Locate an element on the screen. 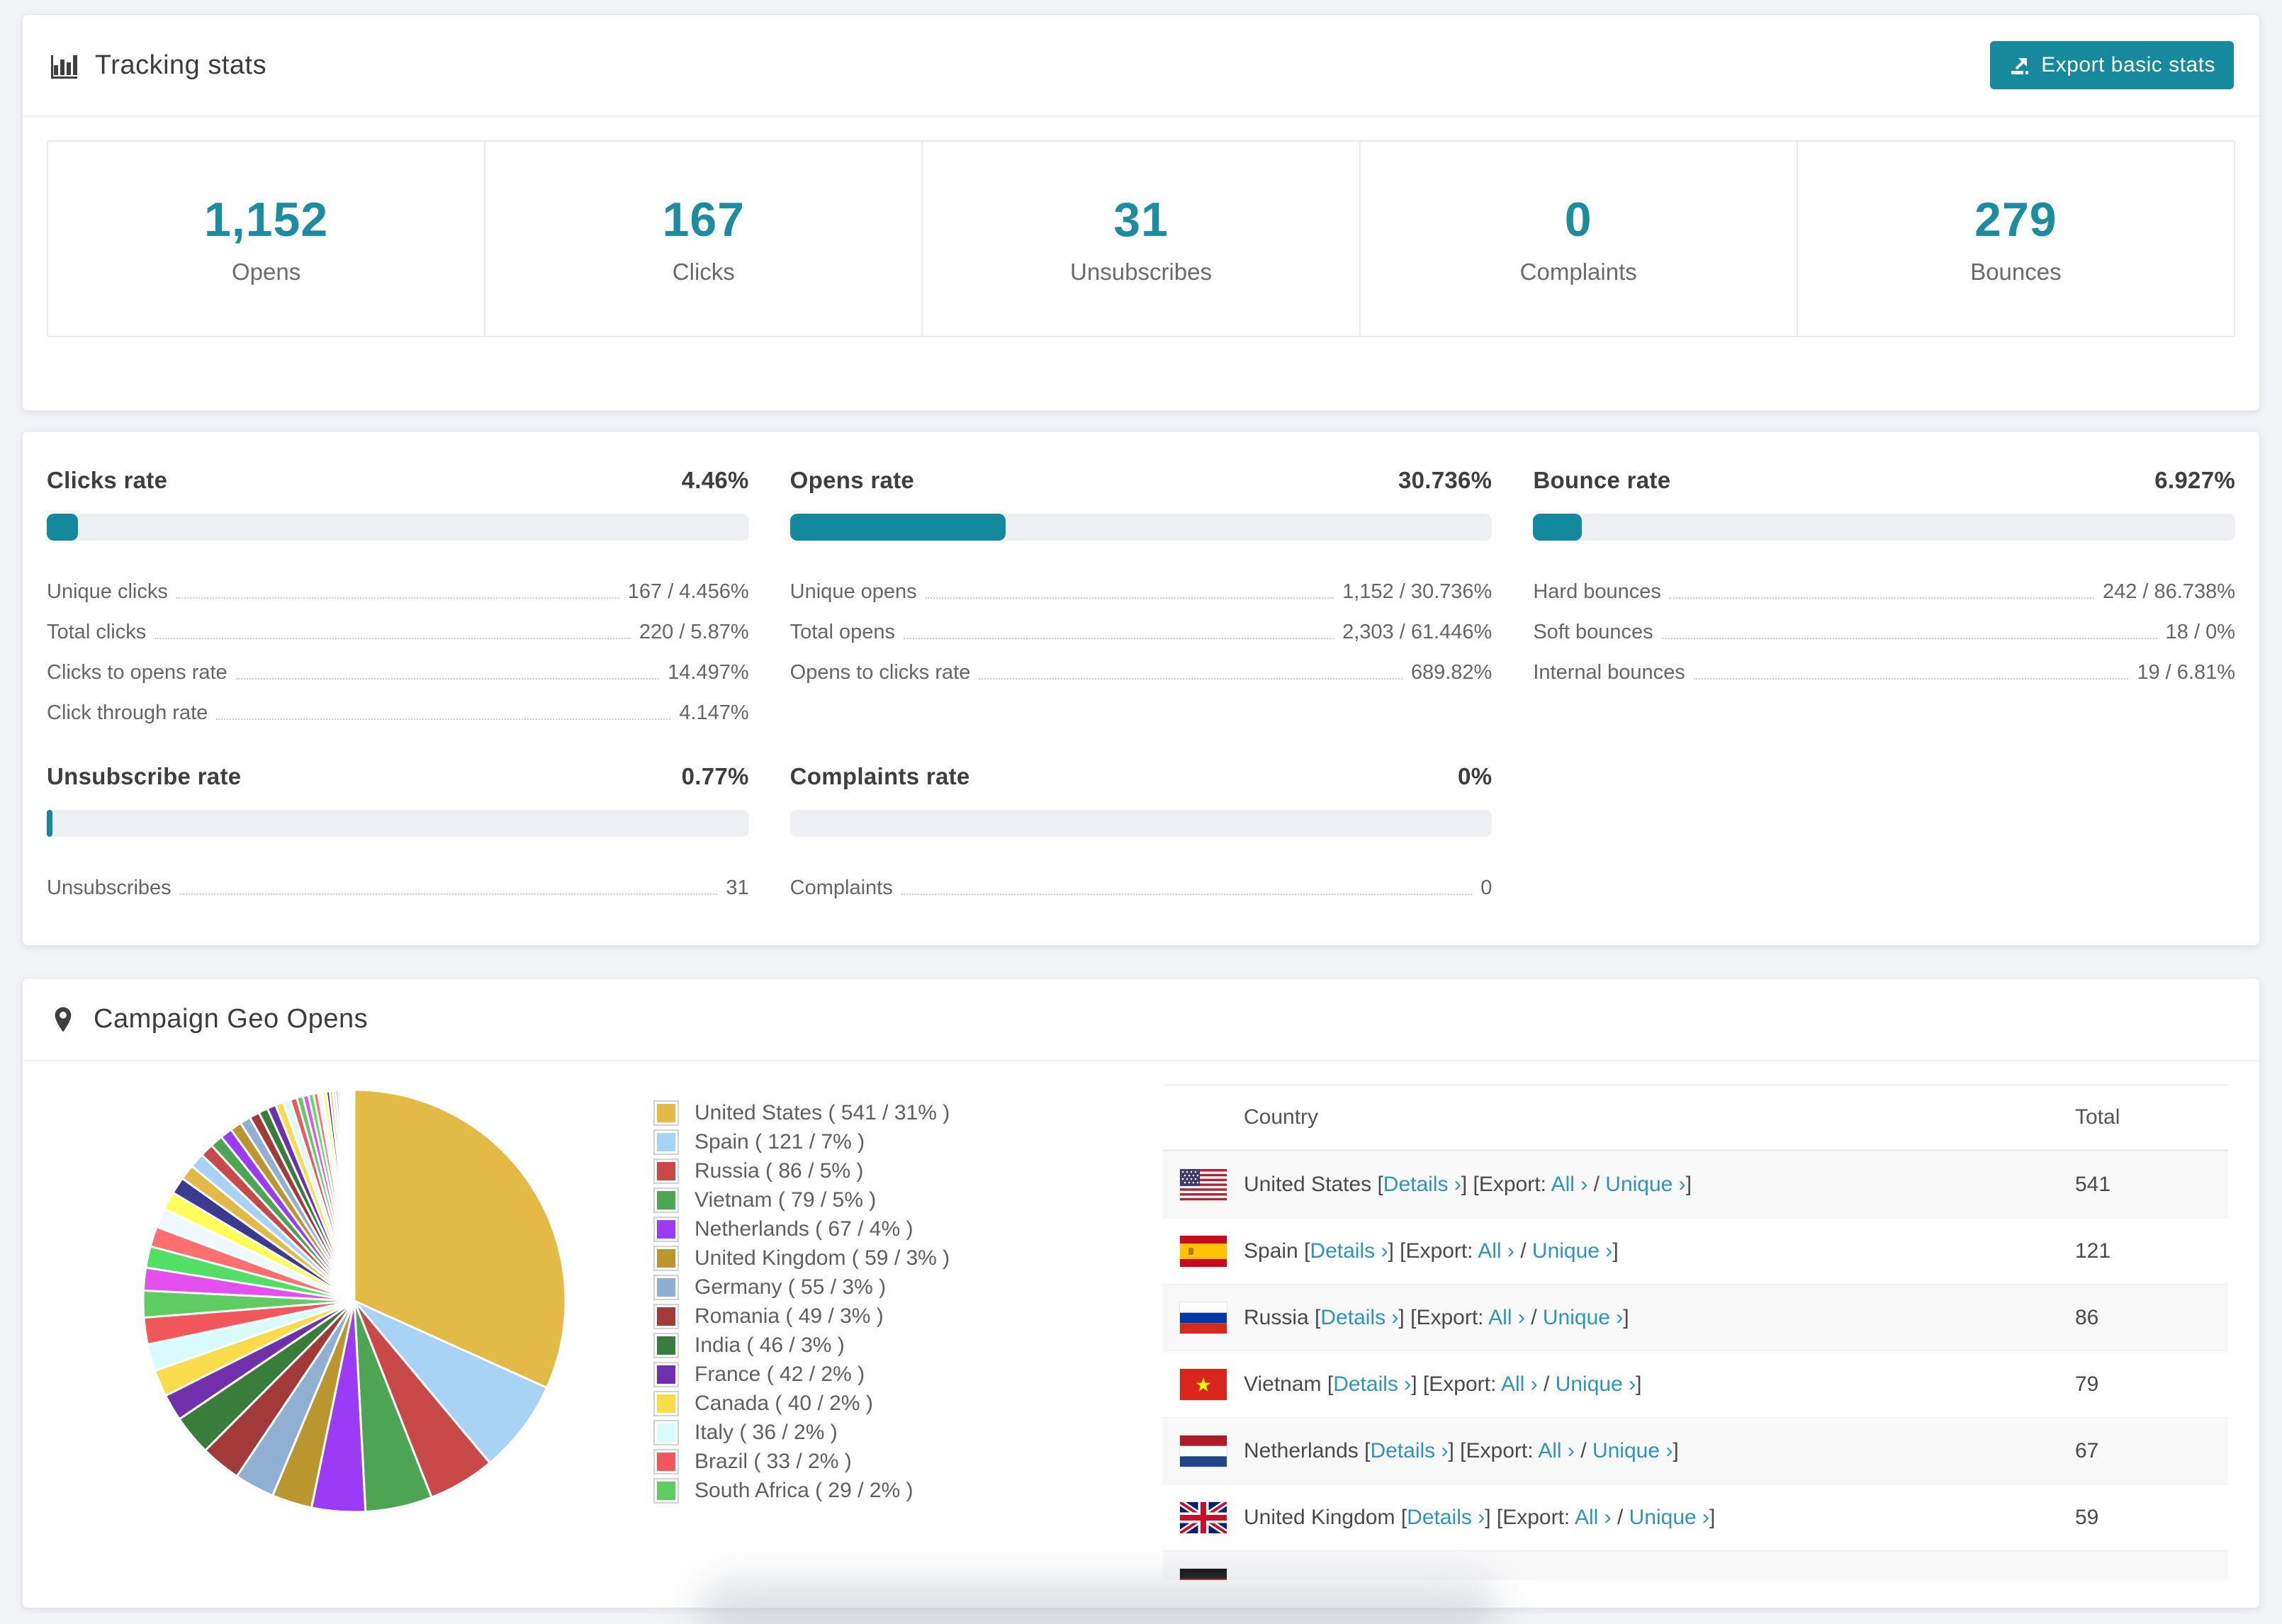 This screenshot has width=2282, height=1624. legend-item: United Kingdom ( 59 / 3% ) is located at coordinates (821, 1259).